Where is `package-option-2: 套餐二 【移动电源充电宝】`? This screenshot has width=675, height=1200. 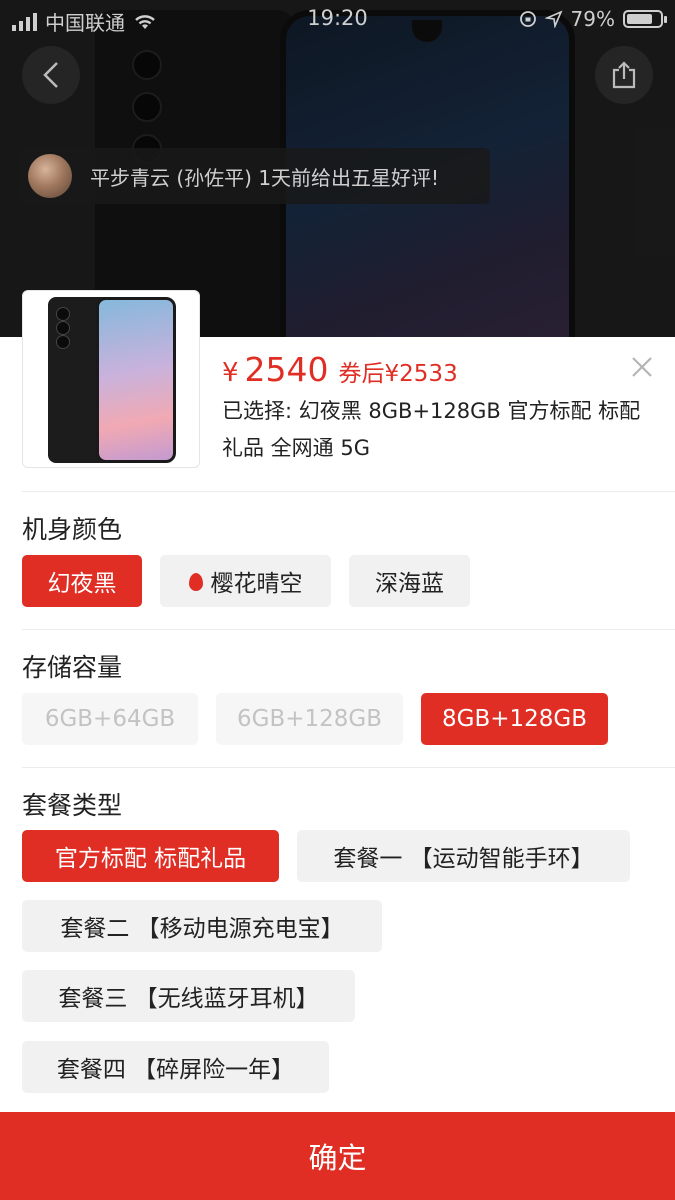 package-option-2: 套餐二 【移动电源充电宝】 is located at coordinates (202, 926).